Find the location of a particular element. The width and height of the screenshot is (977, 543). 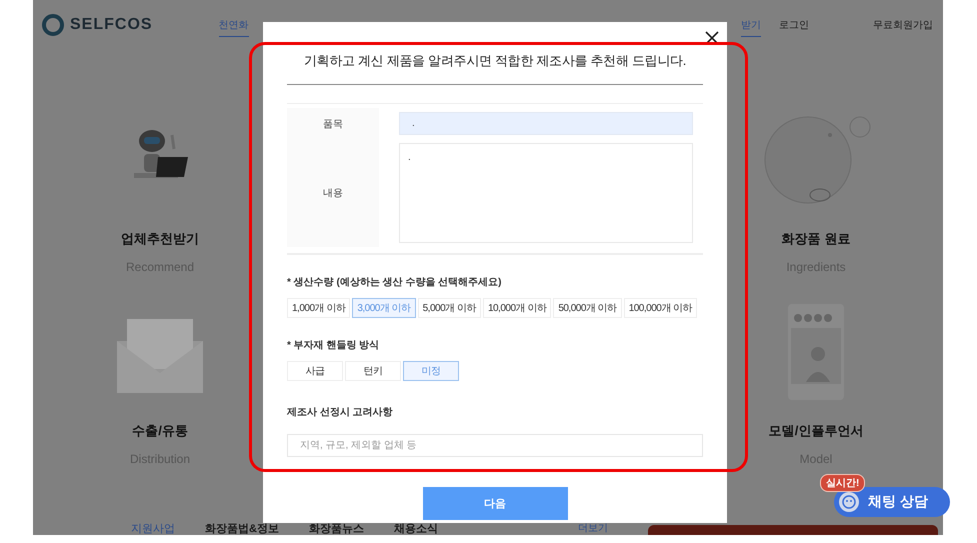

headset-face-icon is located at coordinates (849, 502).